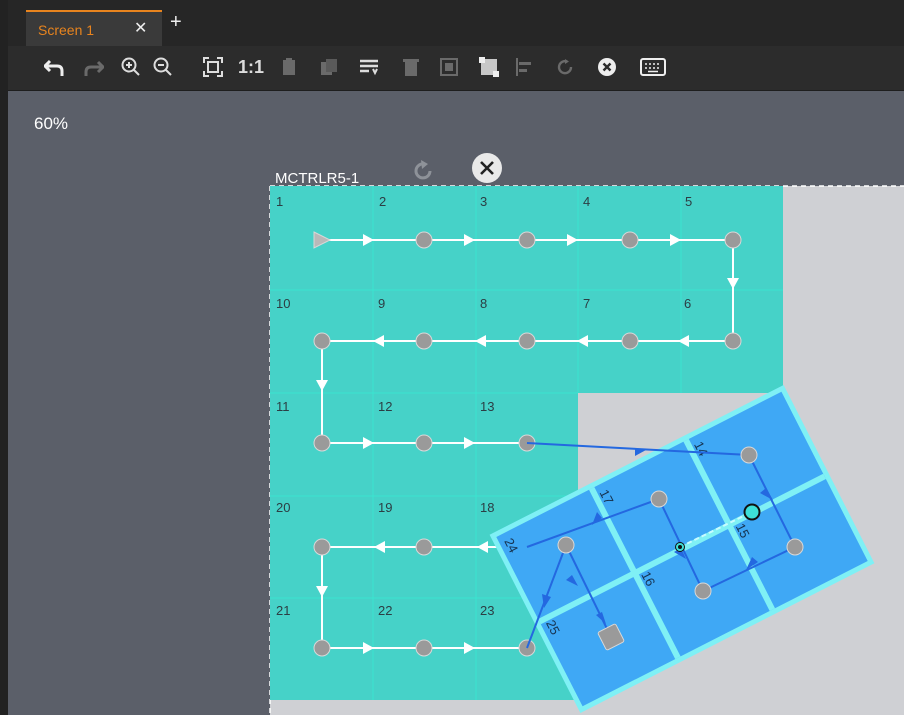  I want to click on cabinet-label: 8, so click(483, 303).